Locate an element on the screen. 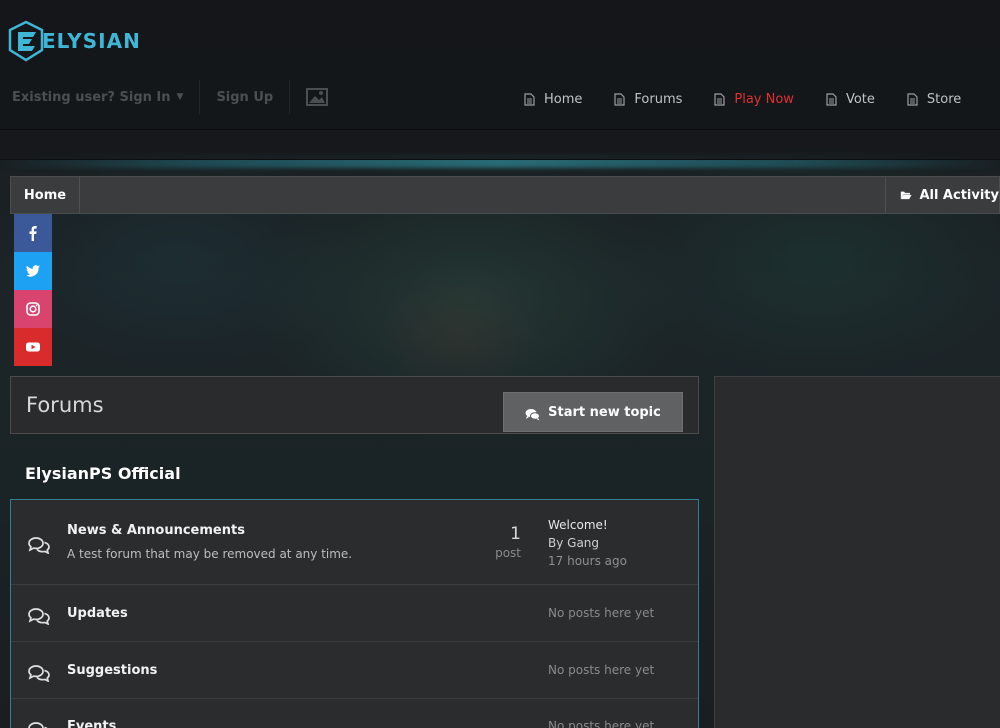  nav-item-store: Store is located at coordinates (934, 99).